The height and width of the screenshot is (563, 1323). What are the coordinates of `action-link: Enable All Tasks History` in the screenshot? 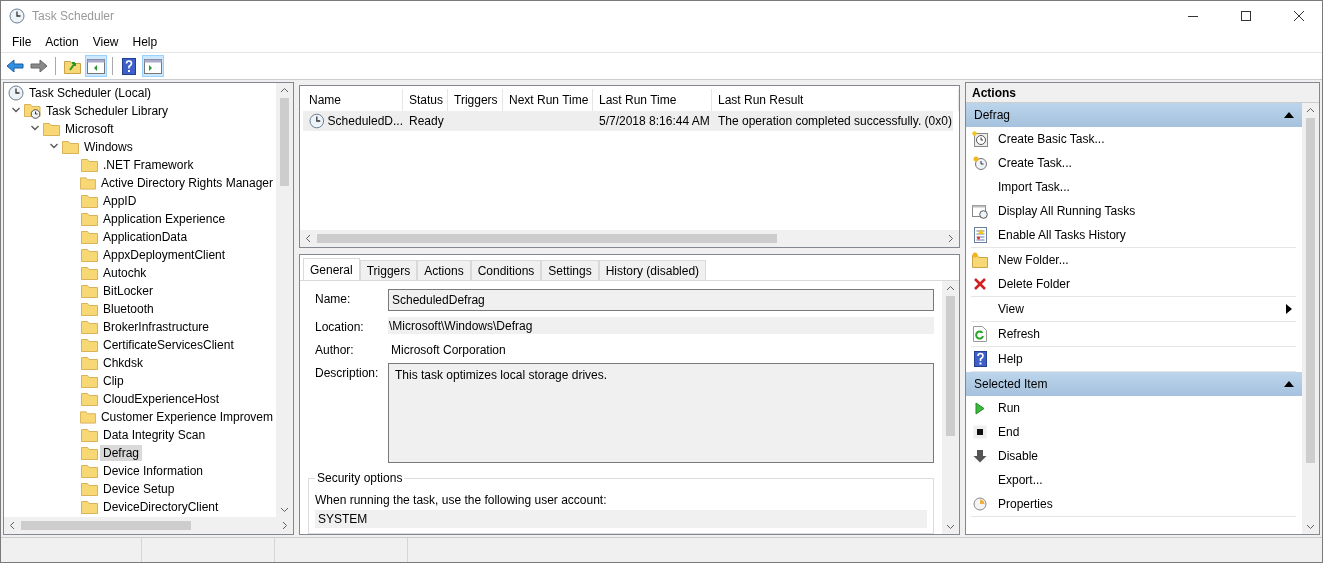 It's located at (1145, 235).